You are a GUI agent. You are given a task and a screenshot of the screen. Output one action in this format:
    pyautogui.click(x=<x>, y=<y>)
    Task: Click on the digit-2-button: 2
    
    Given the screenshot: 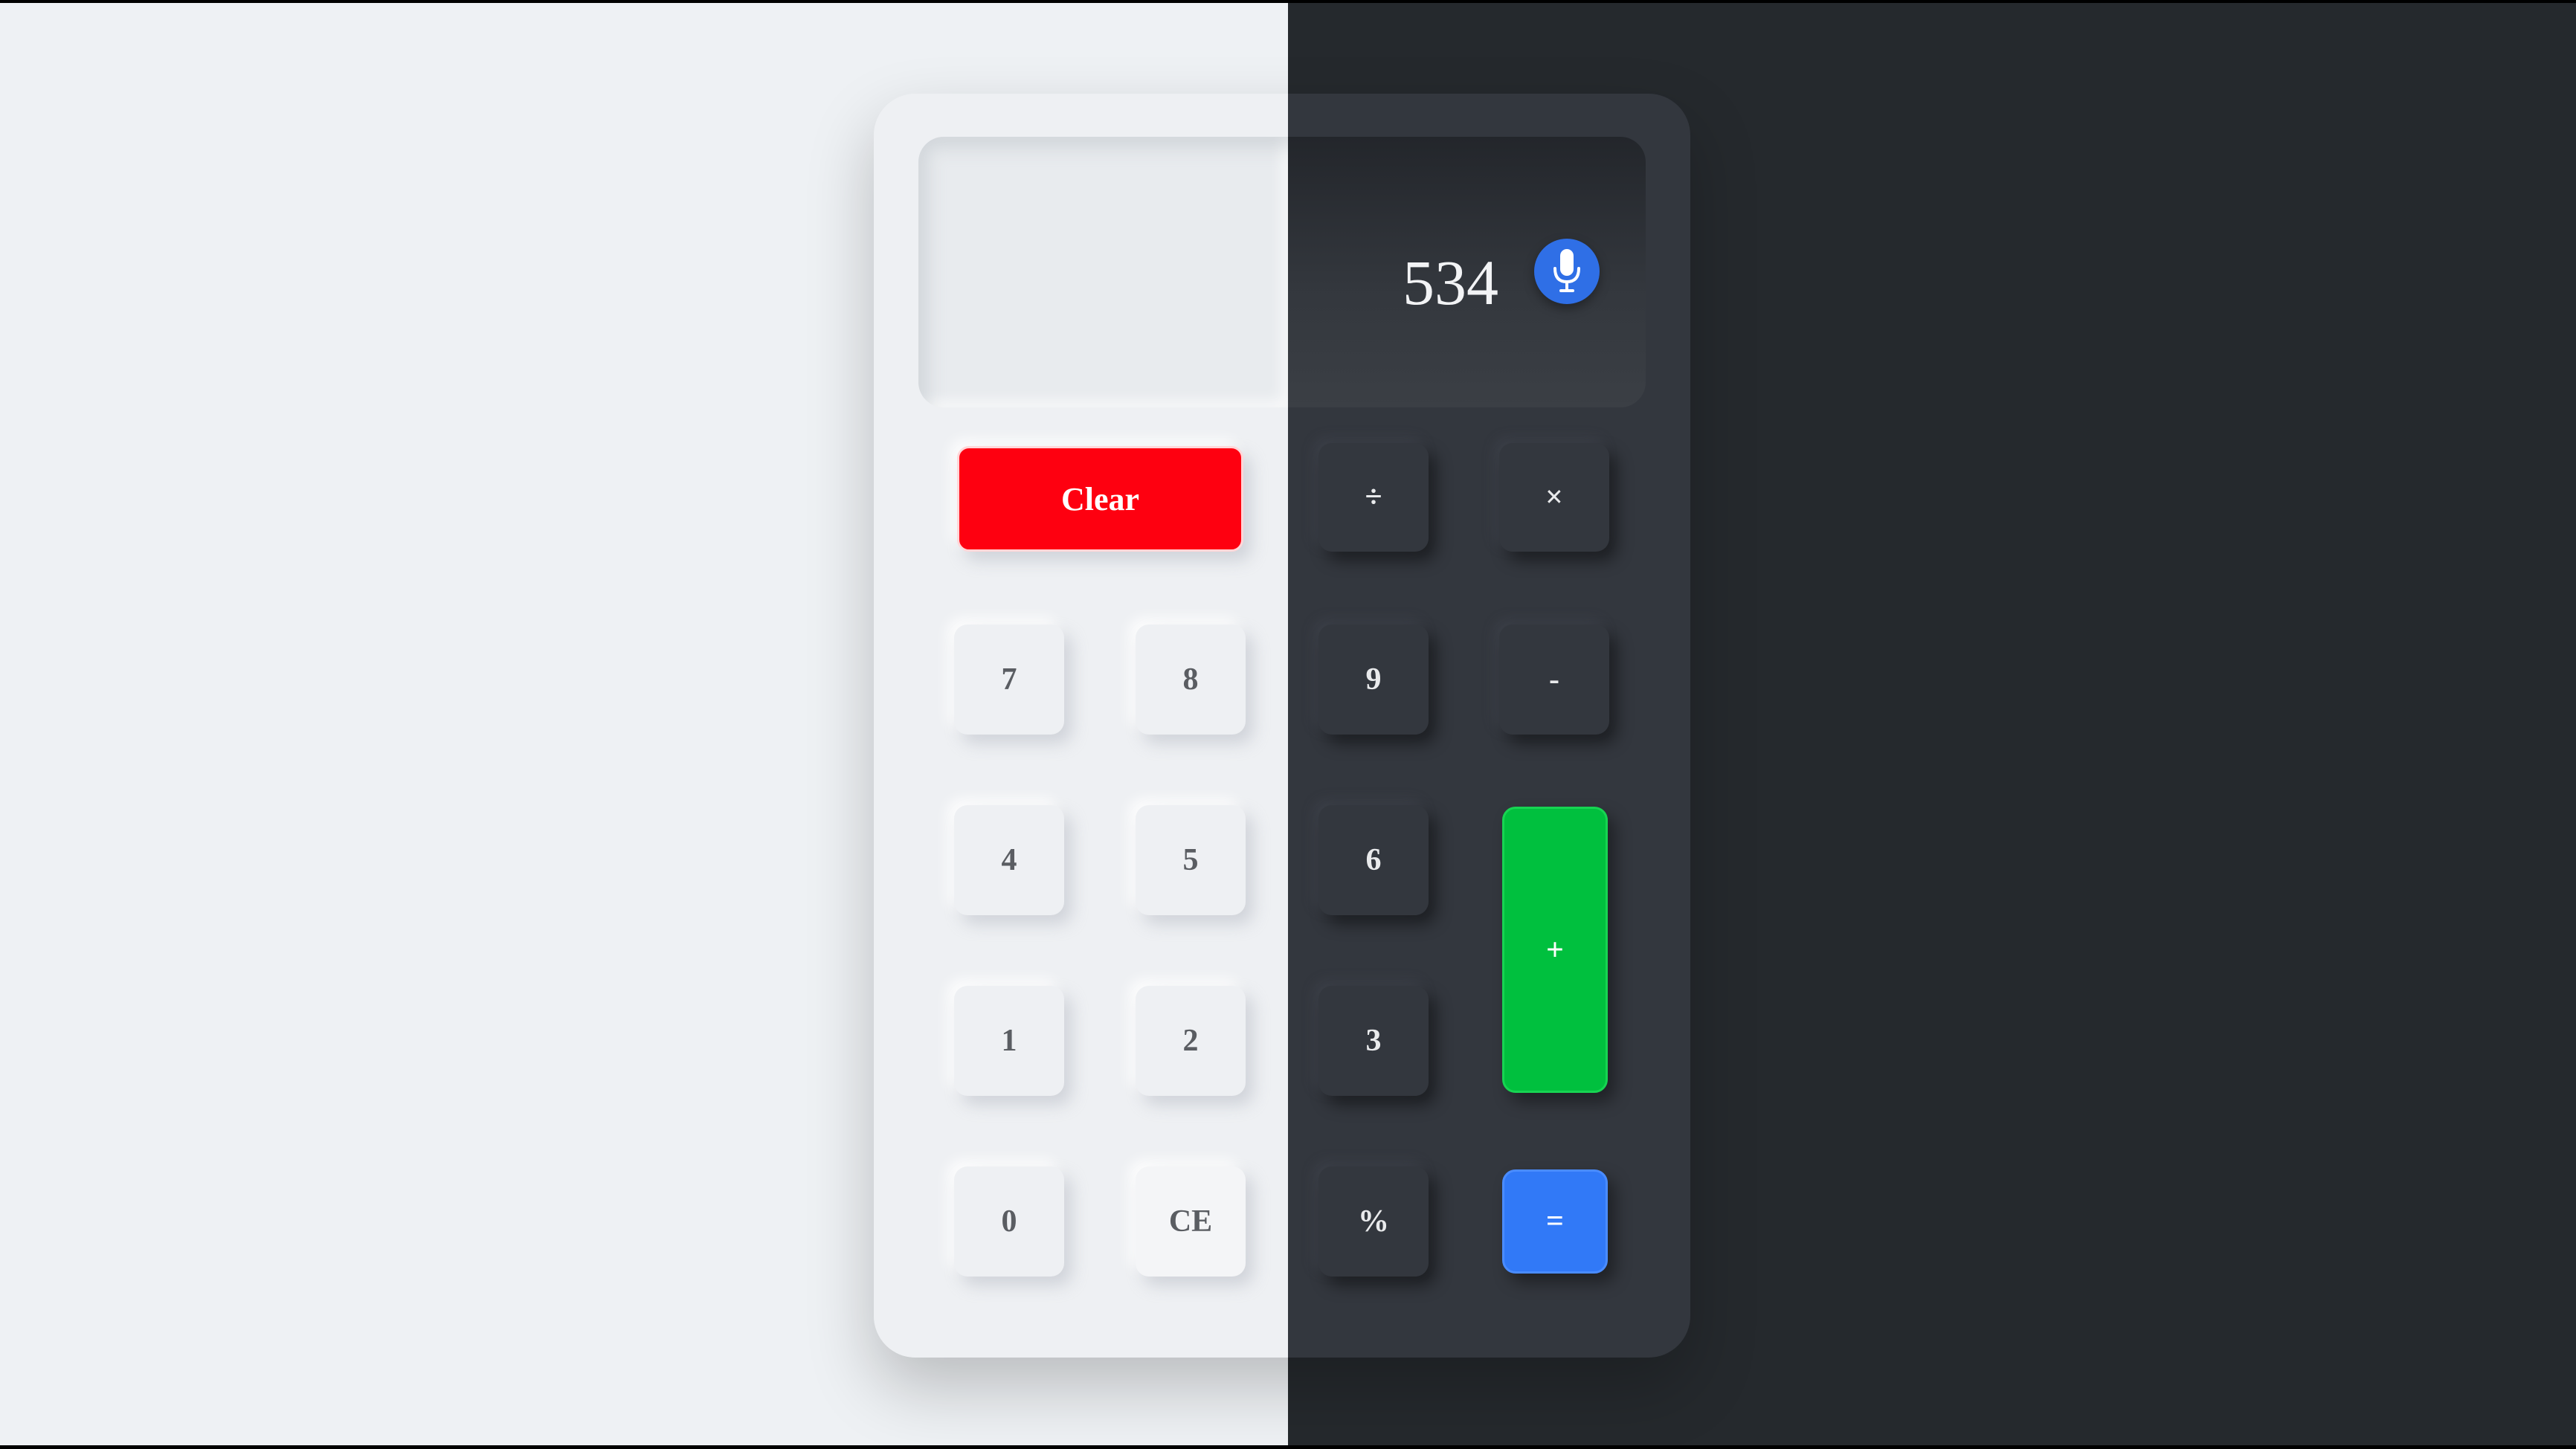 What is the action you would take?
    pyautogui.click(x=1191, y=1041)
    